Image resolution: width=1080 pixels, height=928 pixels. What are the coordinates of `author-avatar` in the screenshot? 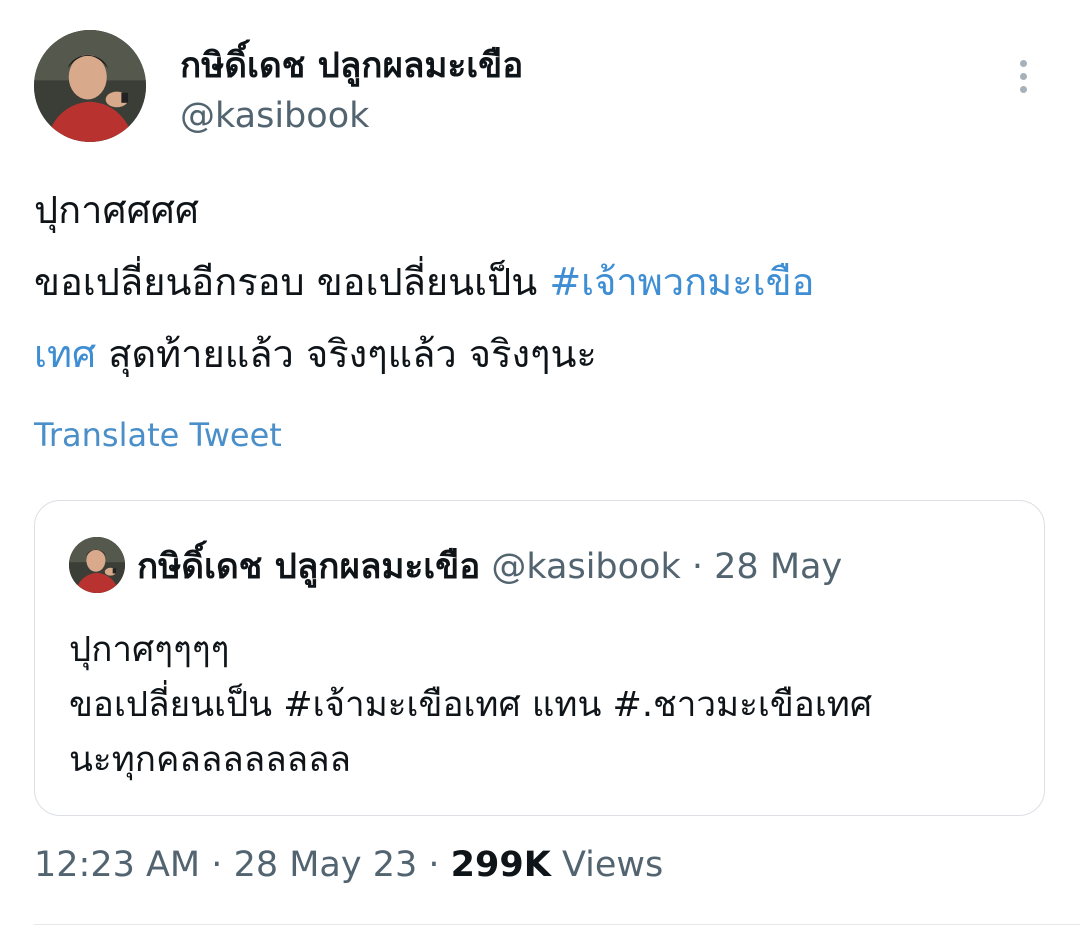 It's located at (90, 86).